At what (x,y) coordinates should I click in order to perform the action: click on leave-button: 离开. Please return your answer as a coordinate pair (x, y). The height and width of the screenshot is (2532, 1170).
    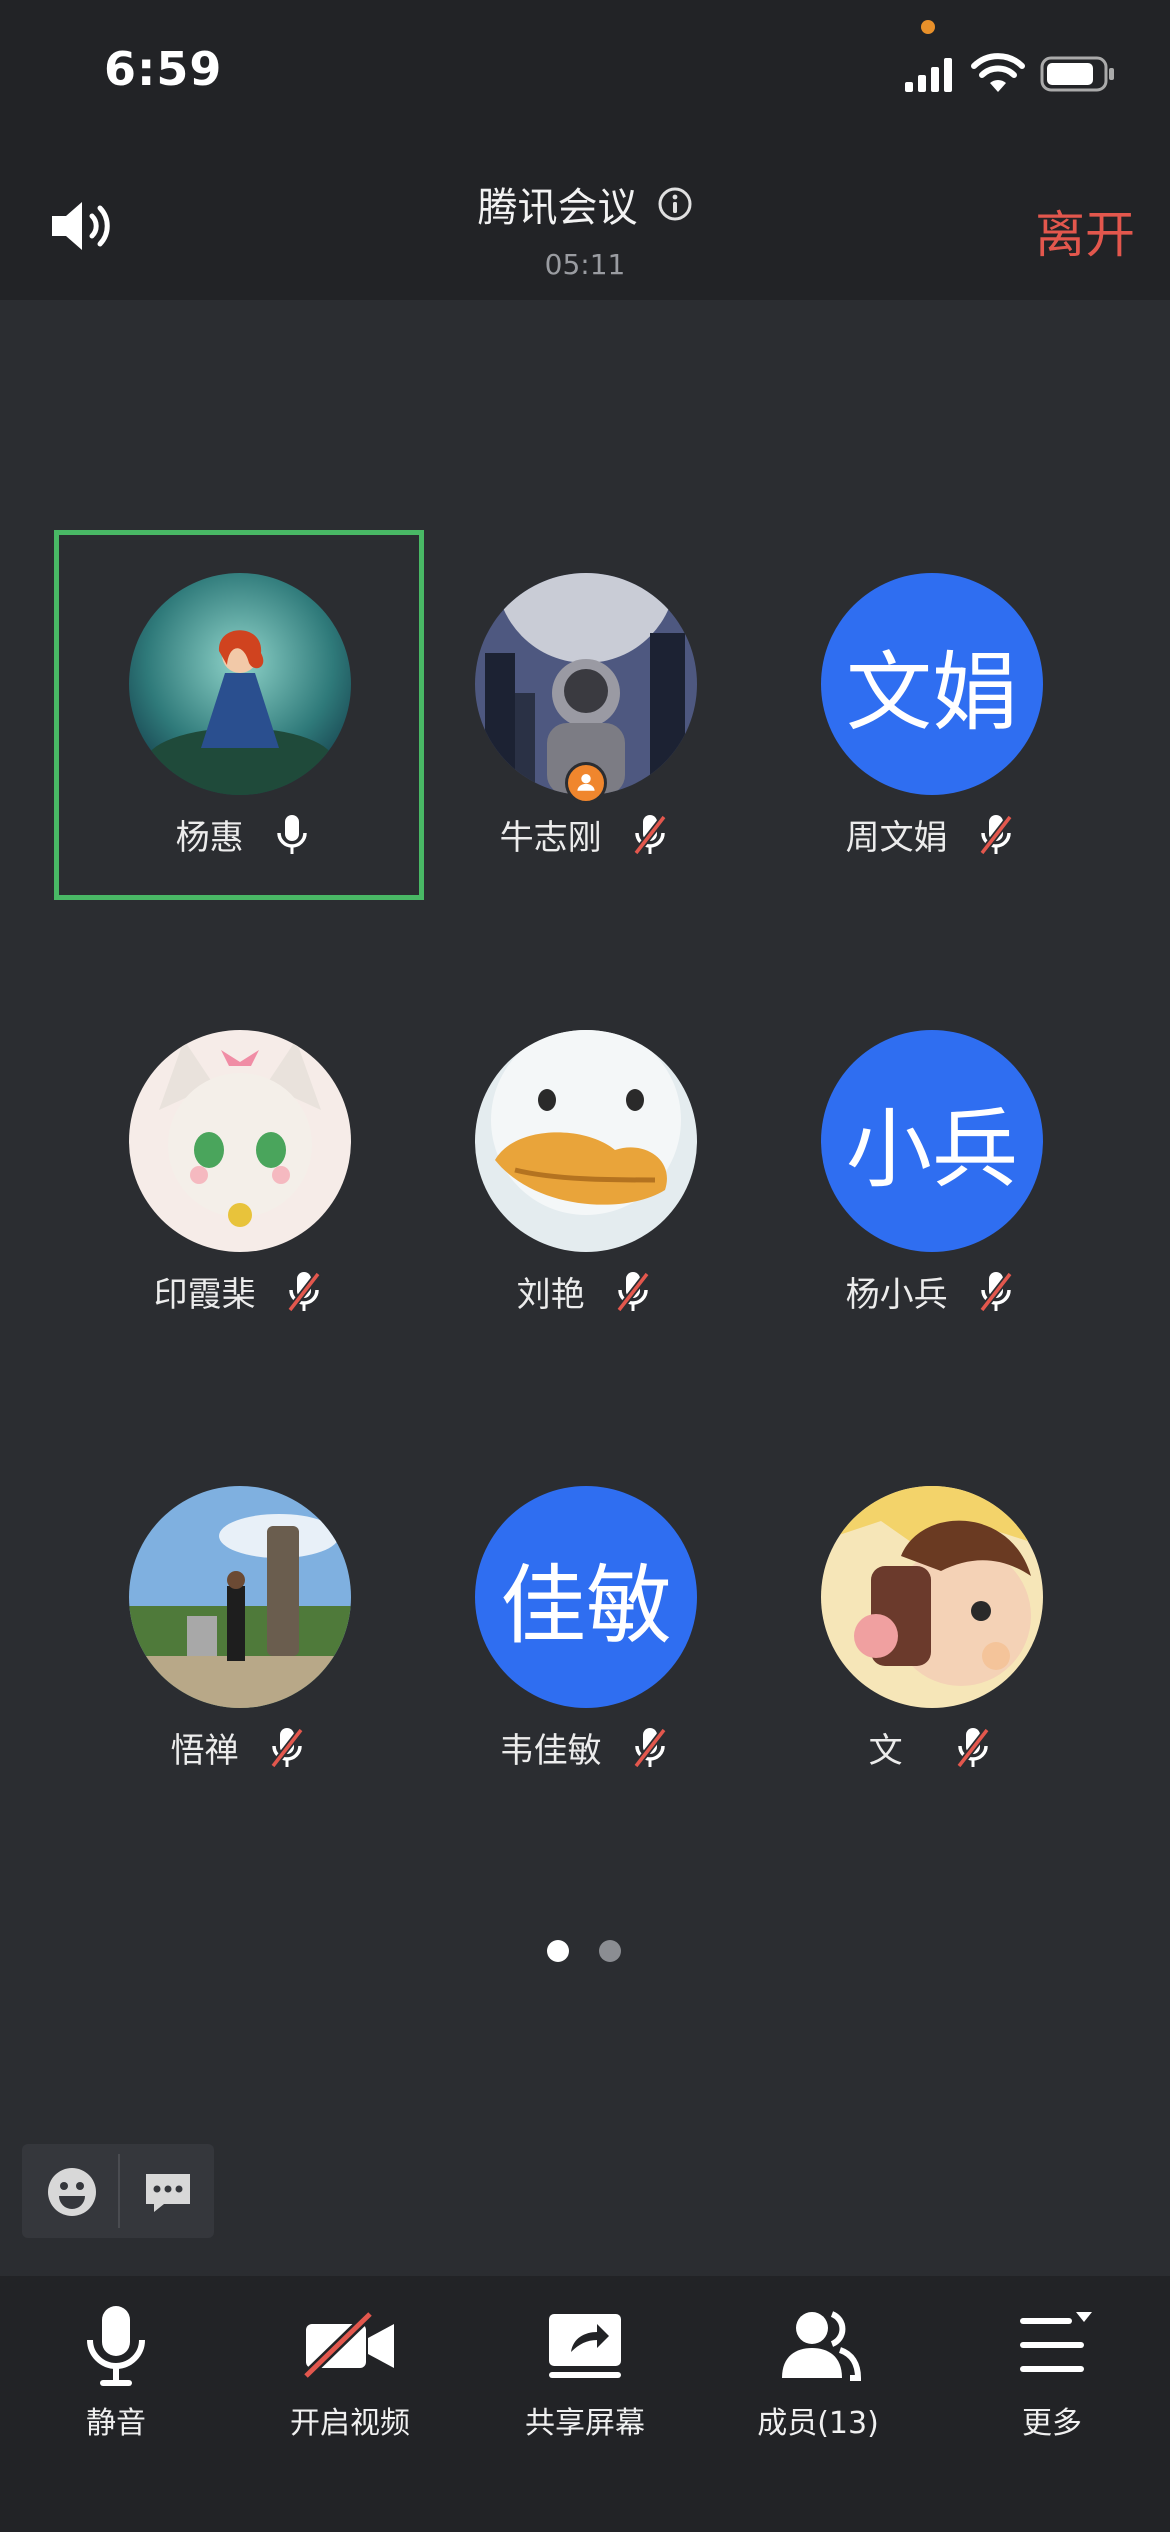
    Looking at the image, I should click on (1085, 231).